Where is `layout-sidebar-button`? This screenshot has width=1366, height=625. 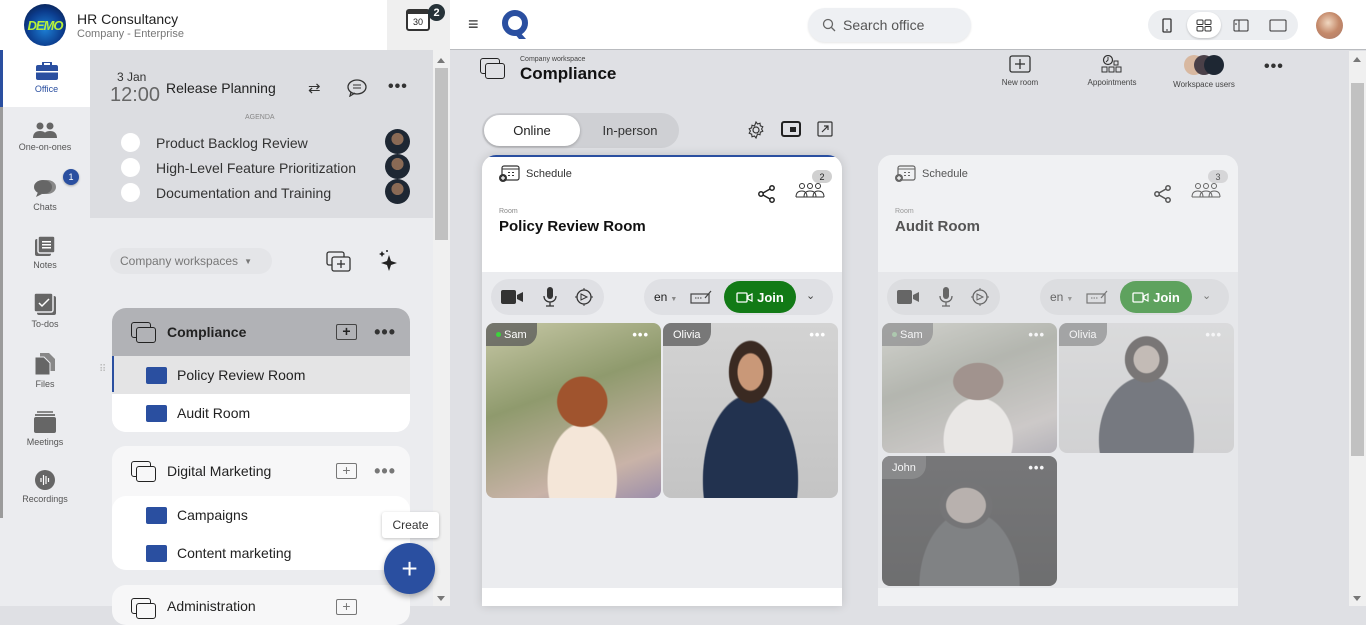
layout-sidebar-button is located at coordinates (1241, 25).